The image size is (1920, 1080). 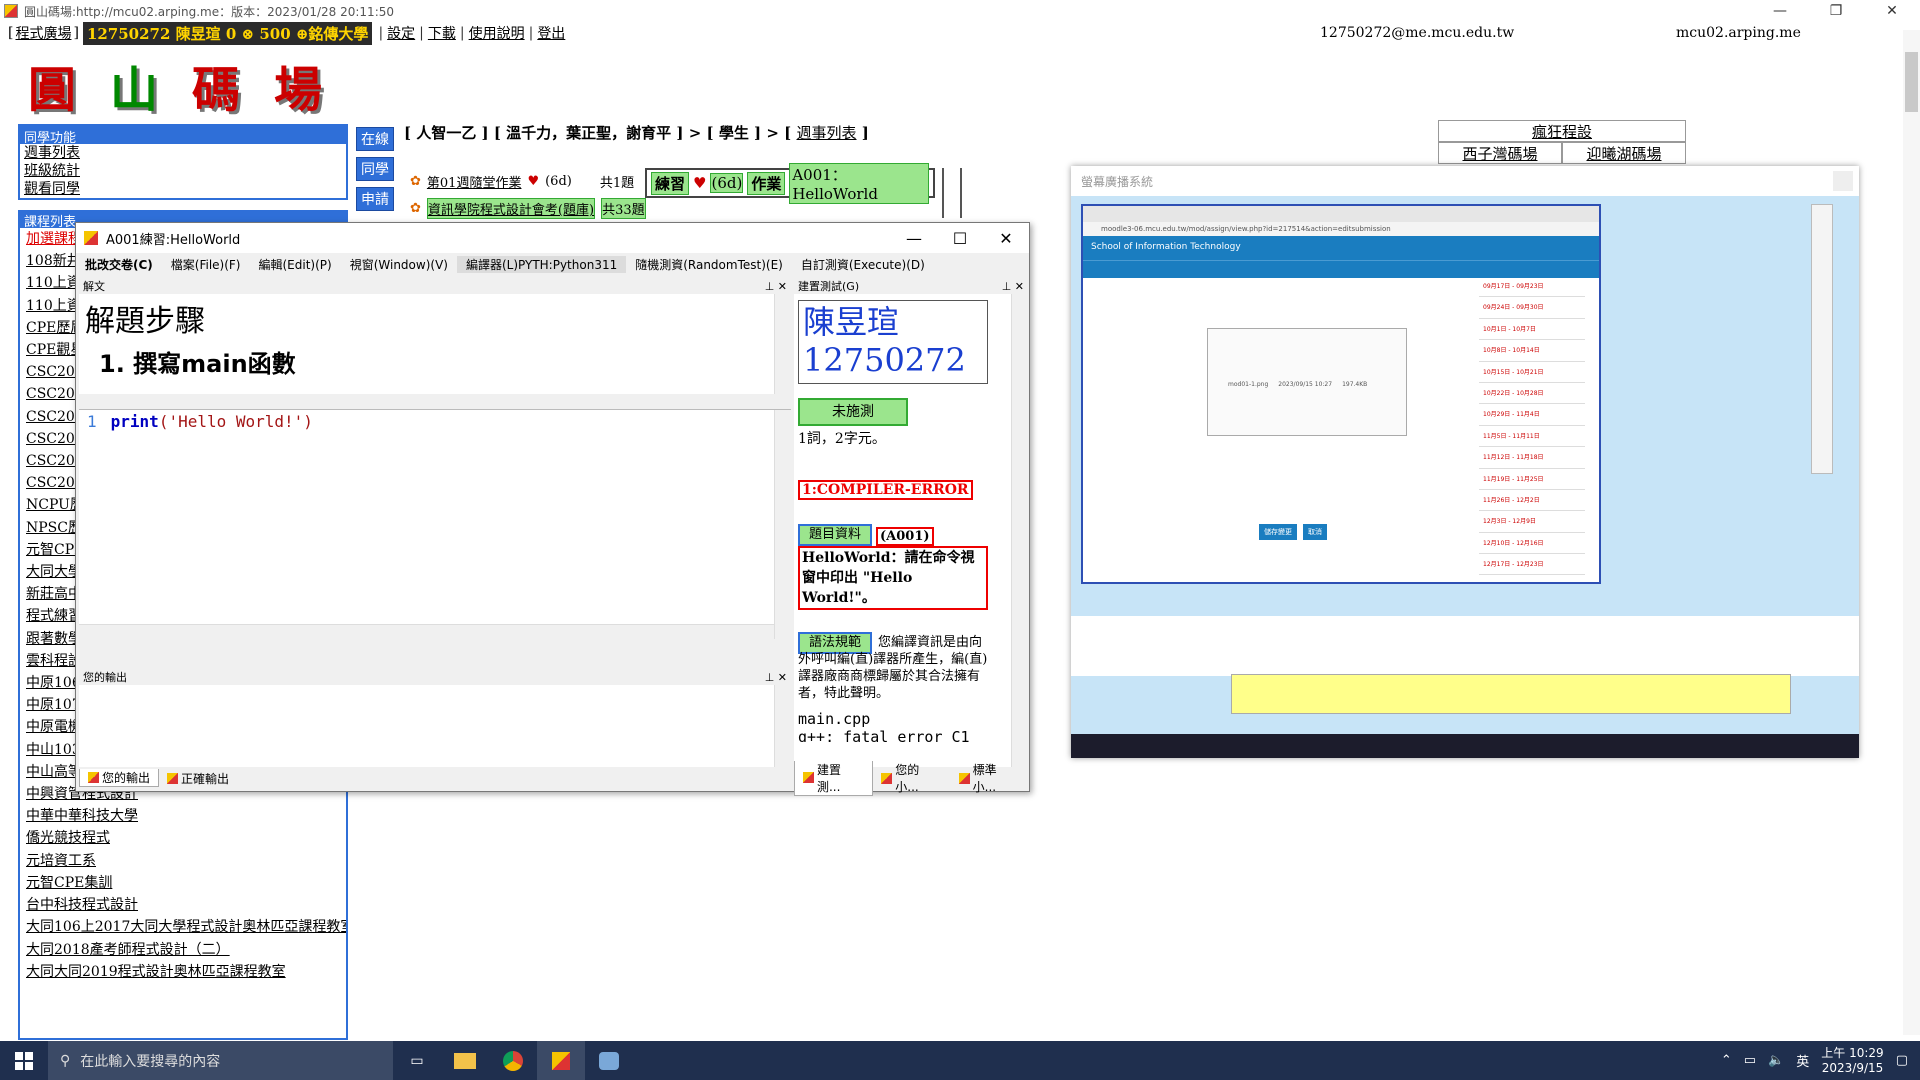 I want to click on network-icon: ▭, so click(x=1750, y=1060).